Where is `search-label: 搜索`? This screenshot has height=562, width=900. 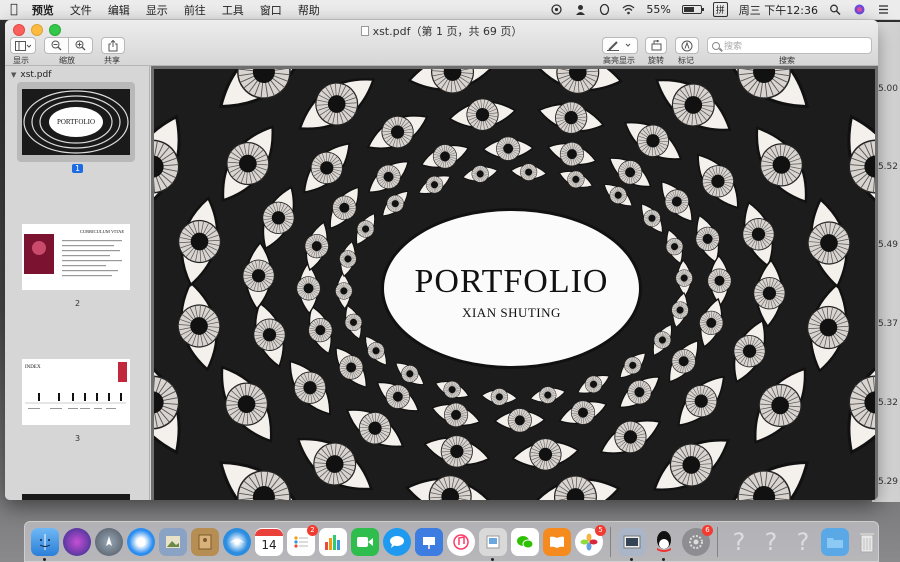 search-label: 搜索 is located at coordinates (787, 60).